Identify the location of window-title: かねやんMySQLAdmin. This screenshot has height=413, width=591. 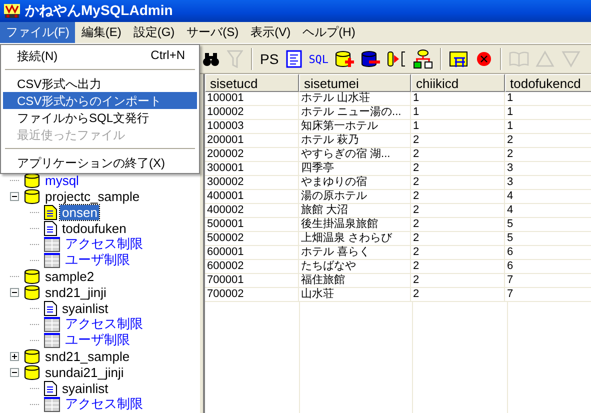
(99, 11).